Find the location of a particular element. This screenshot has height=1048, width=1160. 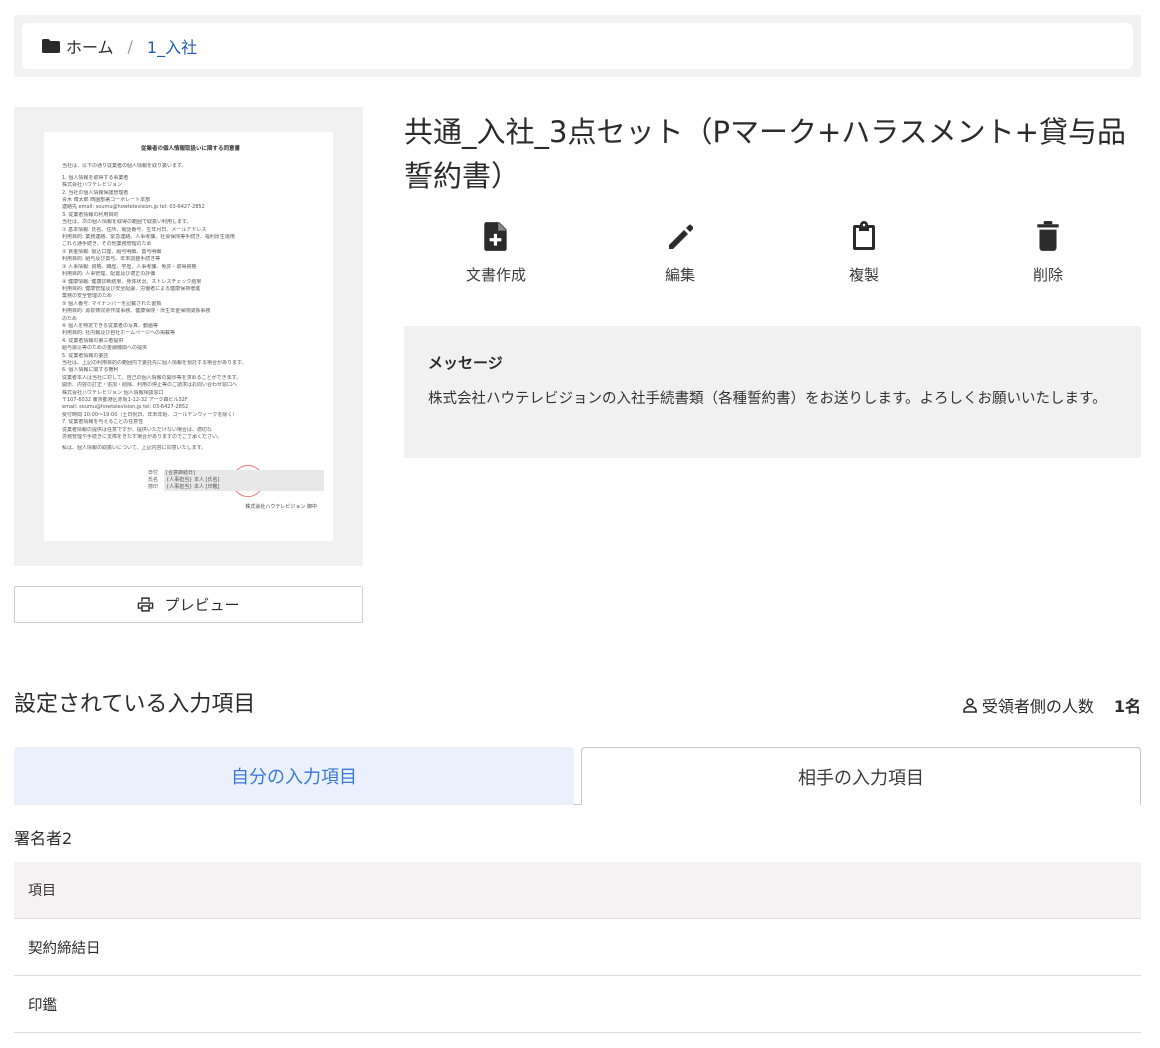

document-line: 3. 従業者情報の利用目的 is located at coordinates (90, 214).